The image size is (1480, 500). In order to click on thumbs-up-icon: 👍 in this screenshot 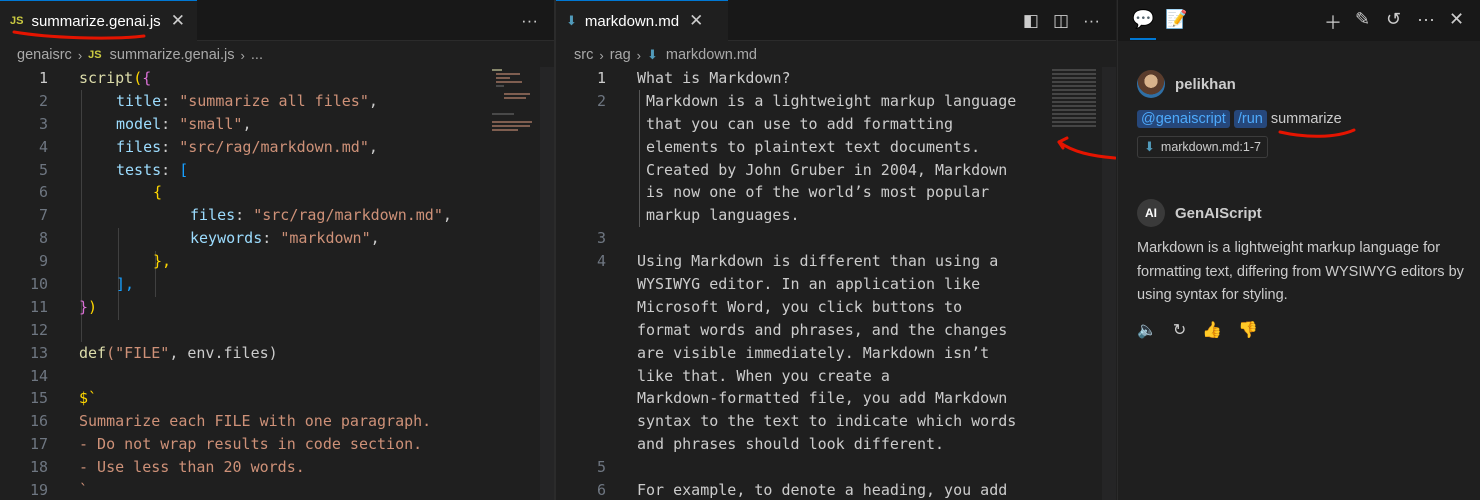, I will do `click(1212, 330)`.